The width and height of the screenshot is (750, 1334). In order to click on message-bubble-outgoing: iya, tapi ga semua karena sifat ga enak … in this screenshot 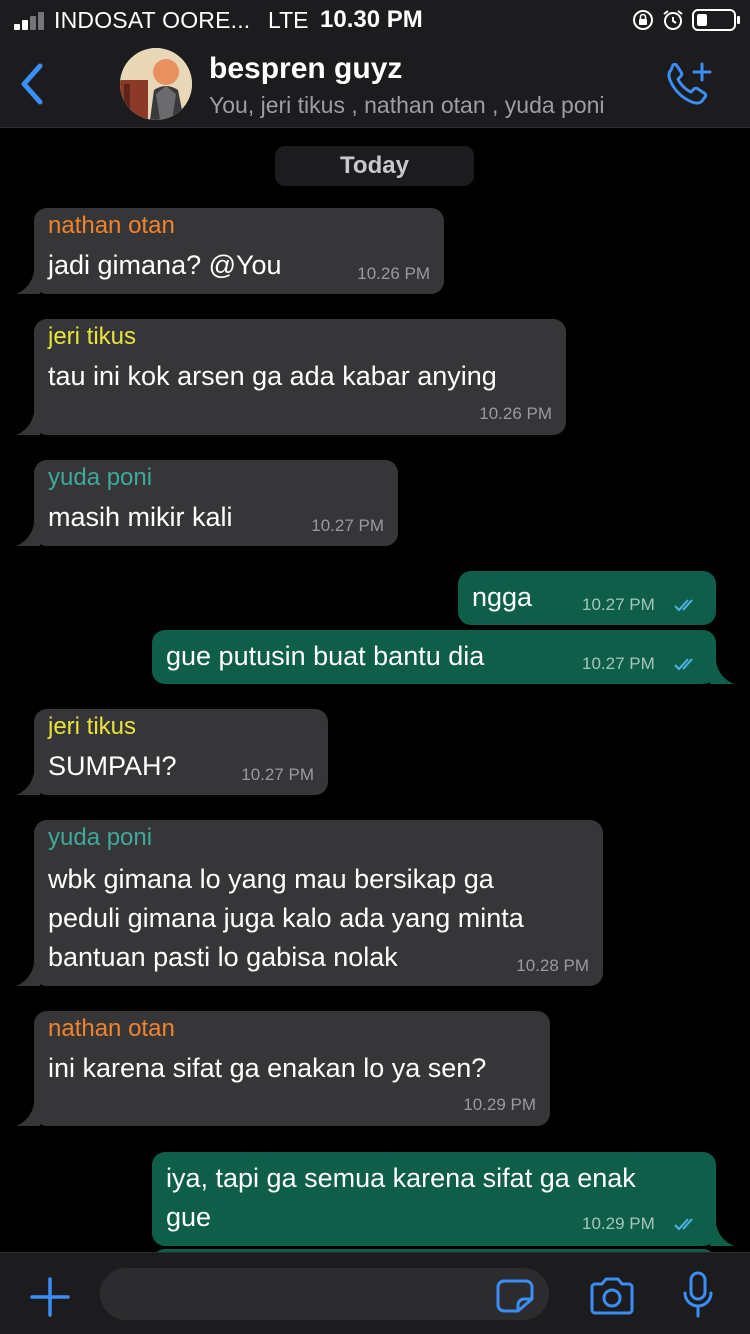, I will do `click(443, 1199)`.